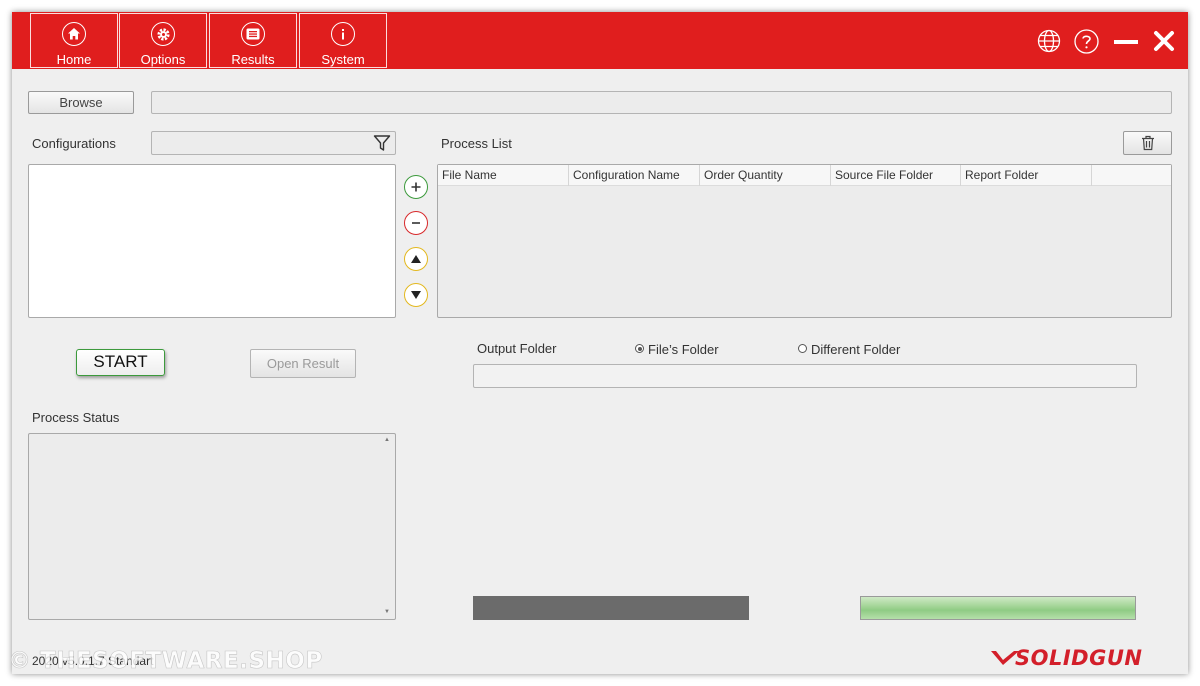 The image size is (1200, 686). I want to click on brand-name: SOLIDGUN, so click(1079, 658).